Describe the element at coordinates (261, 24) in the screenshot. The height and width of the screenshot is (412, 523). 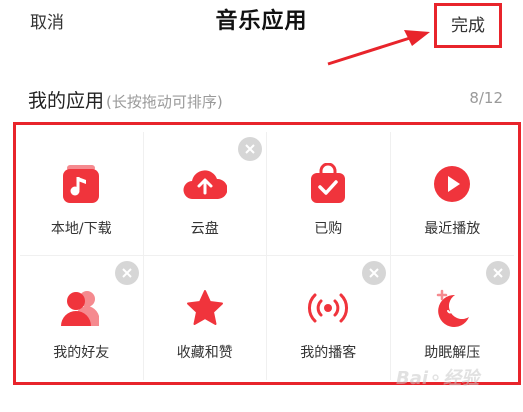
I see `top-bar: 取消 音乐应用 完成` at that location.